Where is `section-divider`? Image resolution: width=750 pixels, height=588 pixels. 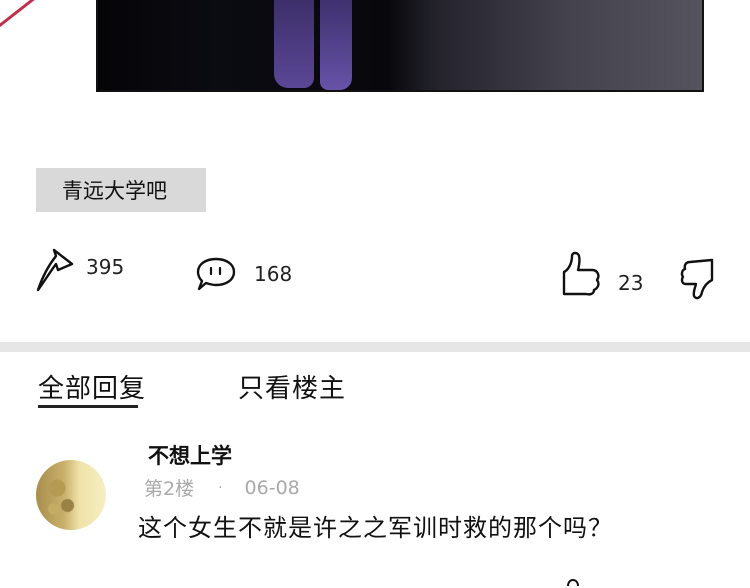 section-divider is located at coordinates (375, 347).